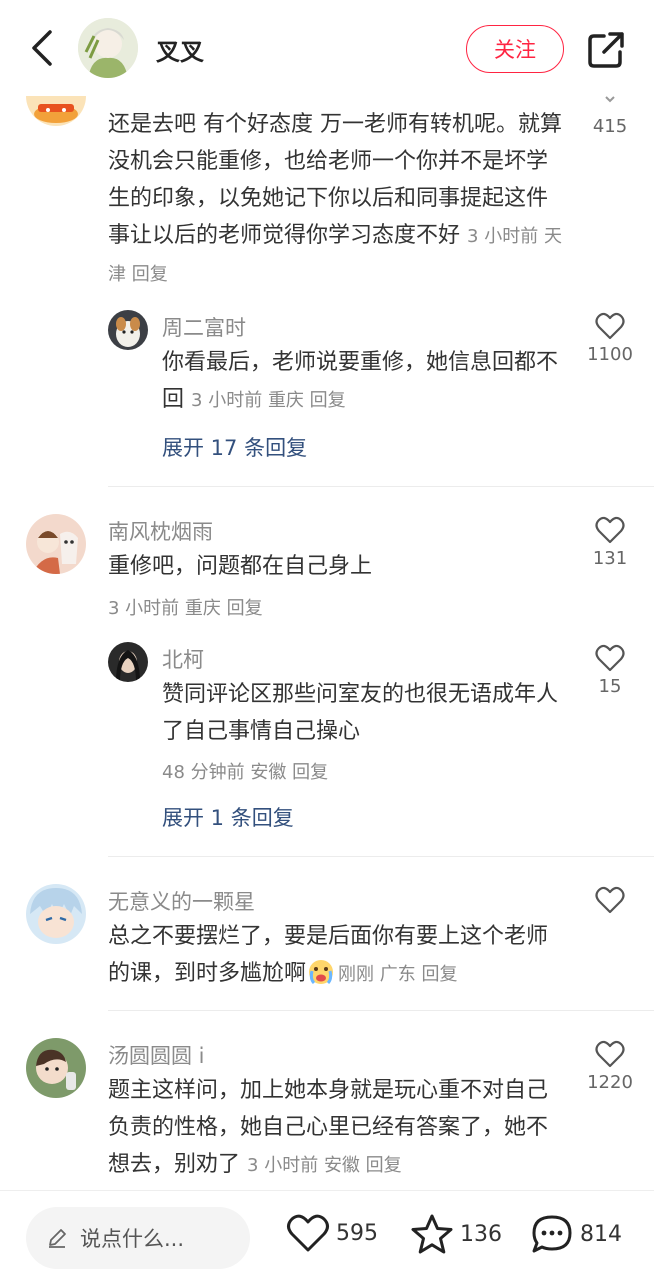  Describe the element at coordinates (228, 817) in the screenshot. I see `expand-replies-link: 展开 1 条回复` at that location.